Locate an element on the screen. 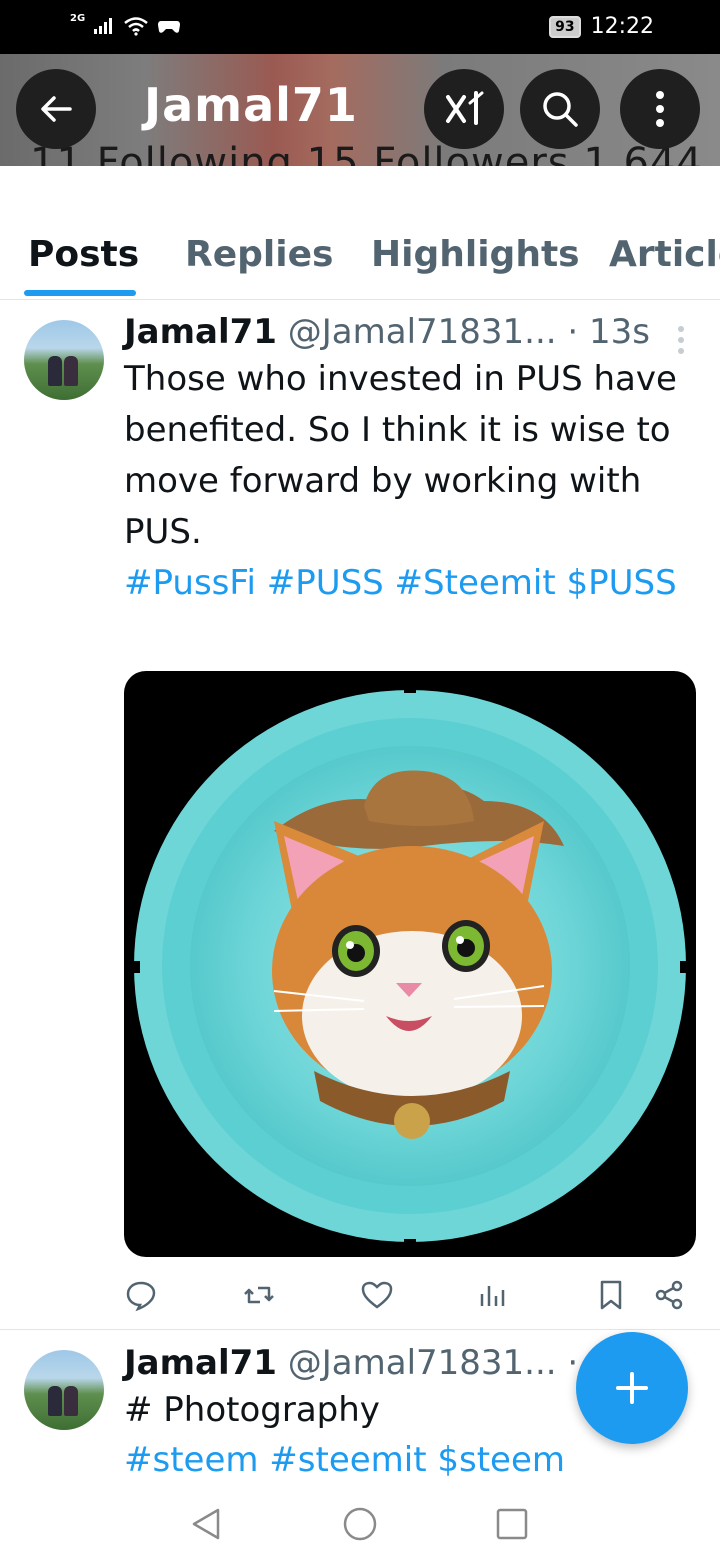 This screenshot has height=1560, width=720. post-time: · 13s is located at coordinates (609, 332).